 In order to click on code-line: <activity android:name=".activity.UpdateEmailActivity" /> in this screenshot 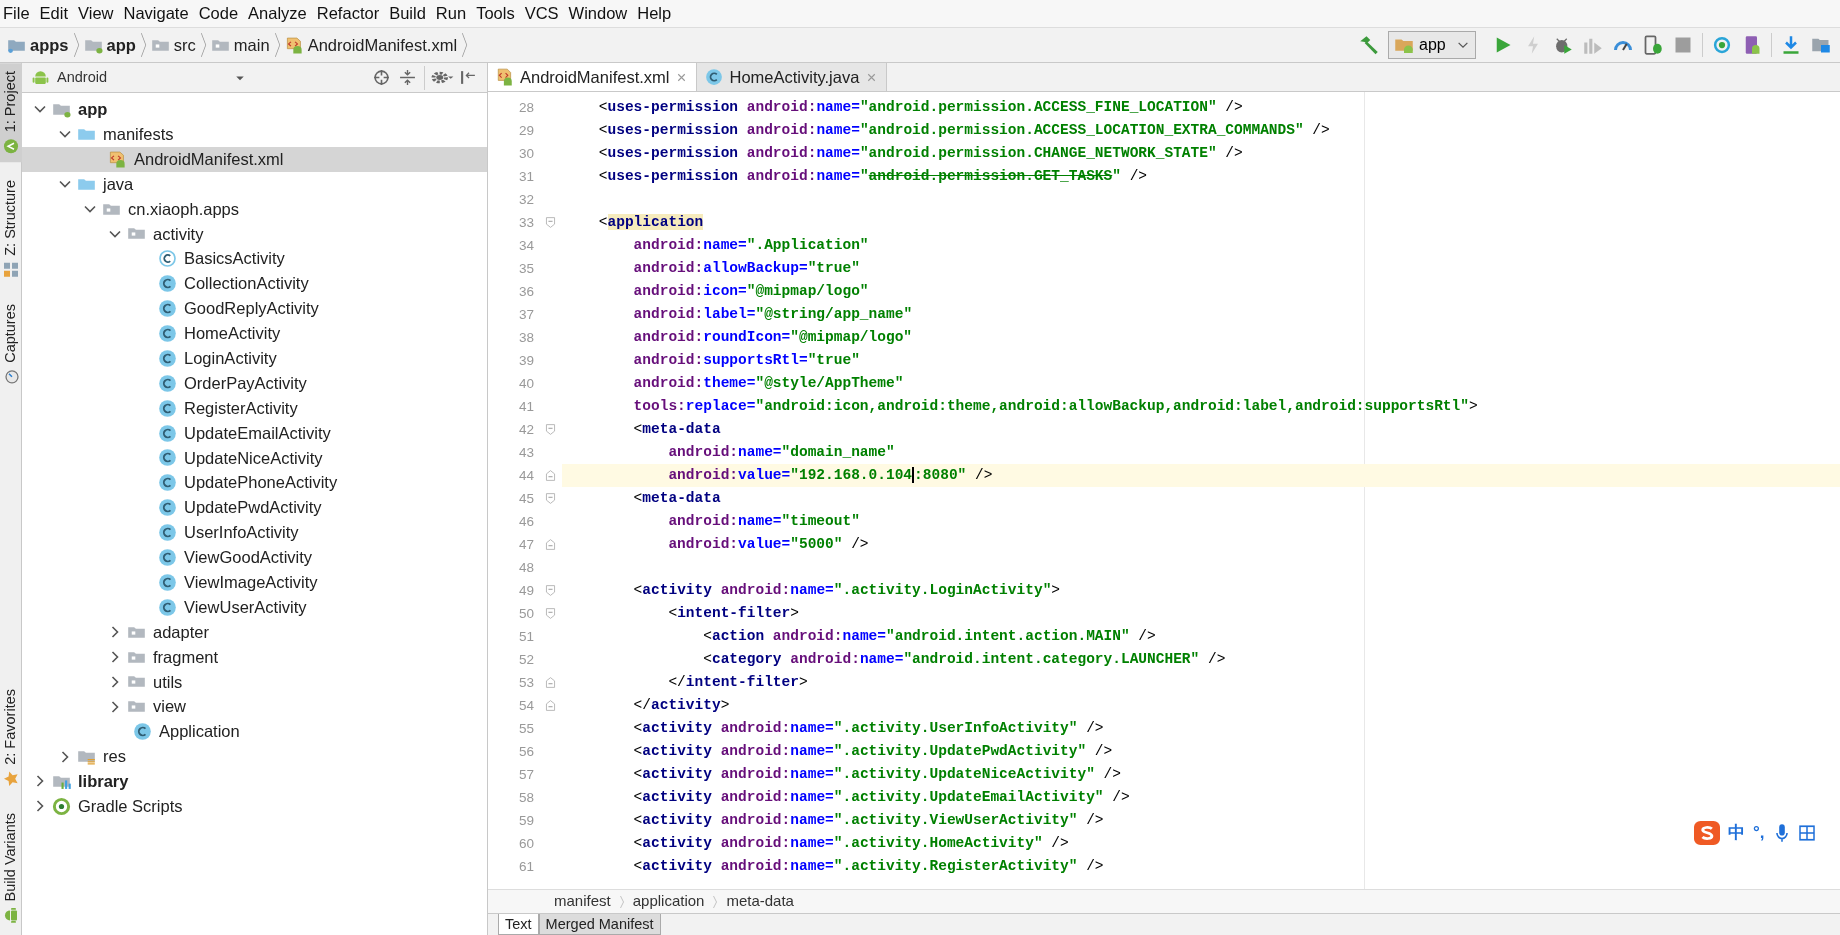, I will do `click(881, 797)`.